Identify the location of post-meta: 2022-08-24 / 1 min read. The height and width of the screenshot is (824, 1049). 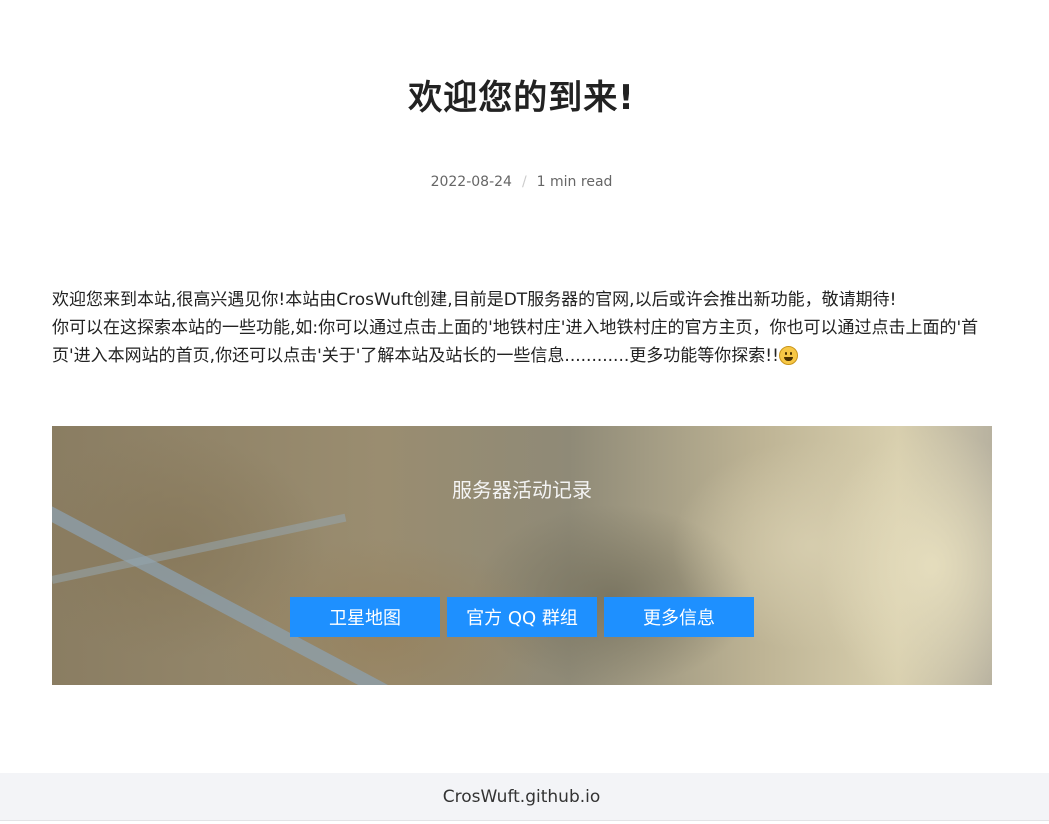
(521, 182).